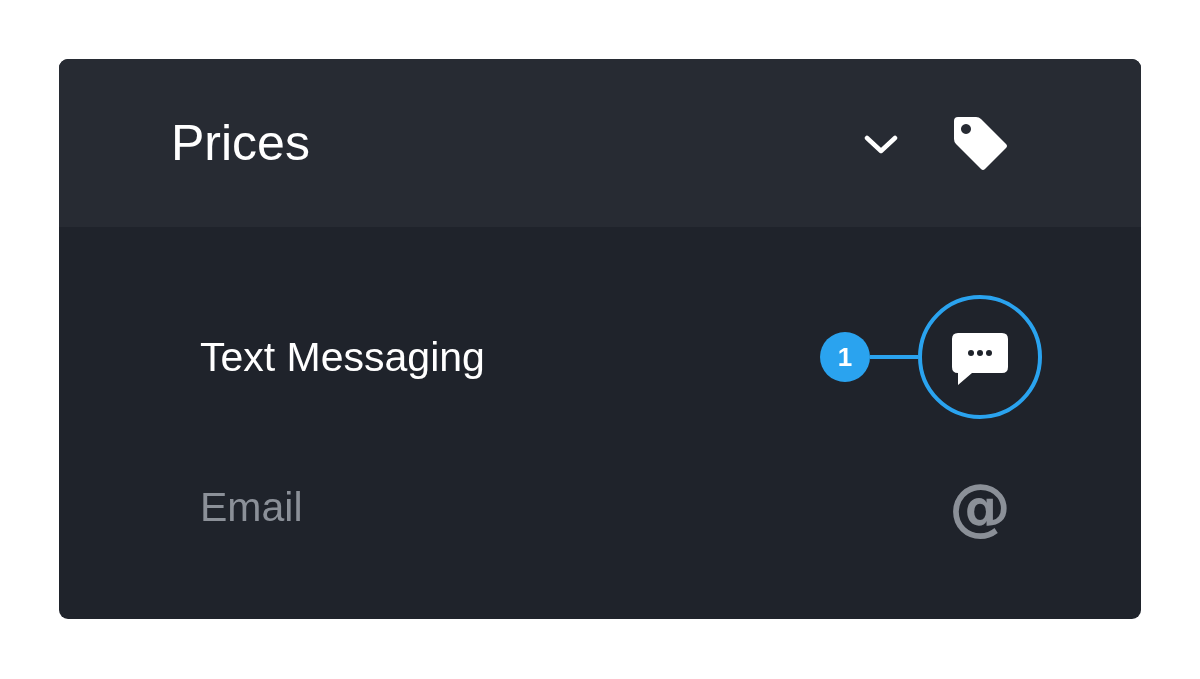 The height and width of the screenshot is (679, 1200). What do you see at coordinates (251, 507) in the screenshot?
I see `menu-item: Email` at bounding box center [251, 507].